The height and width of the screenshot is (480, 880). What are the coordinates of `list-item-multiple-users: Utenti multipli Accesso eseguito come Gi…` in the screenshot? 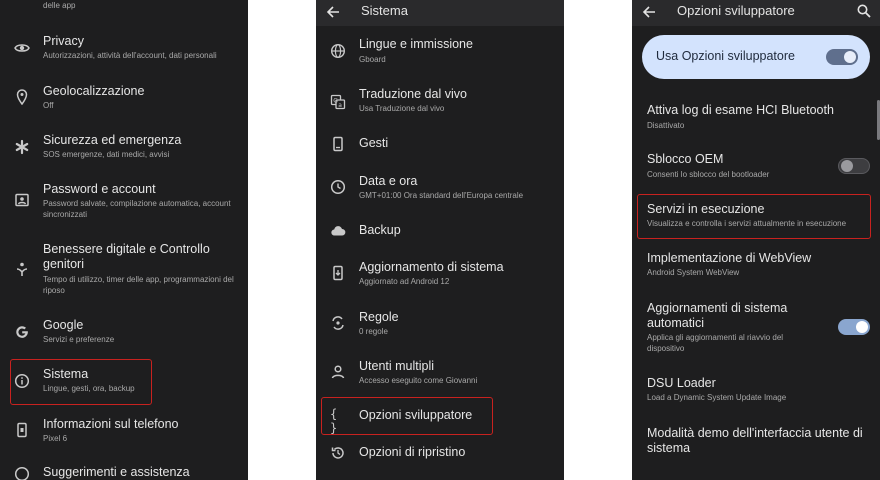 It's located at (440, 373).